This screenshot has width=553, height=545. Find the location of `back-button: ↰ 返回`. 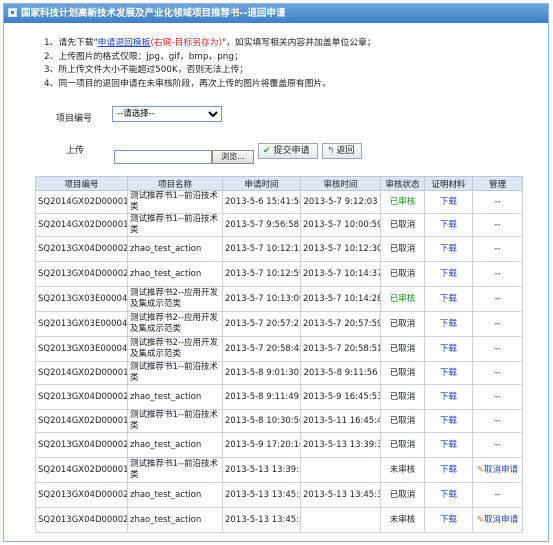

back-button: ↰ 返回 is located at coordinates (342, 151).